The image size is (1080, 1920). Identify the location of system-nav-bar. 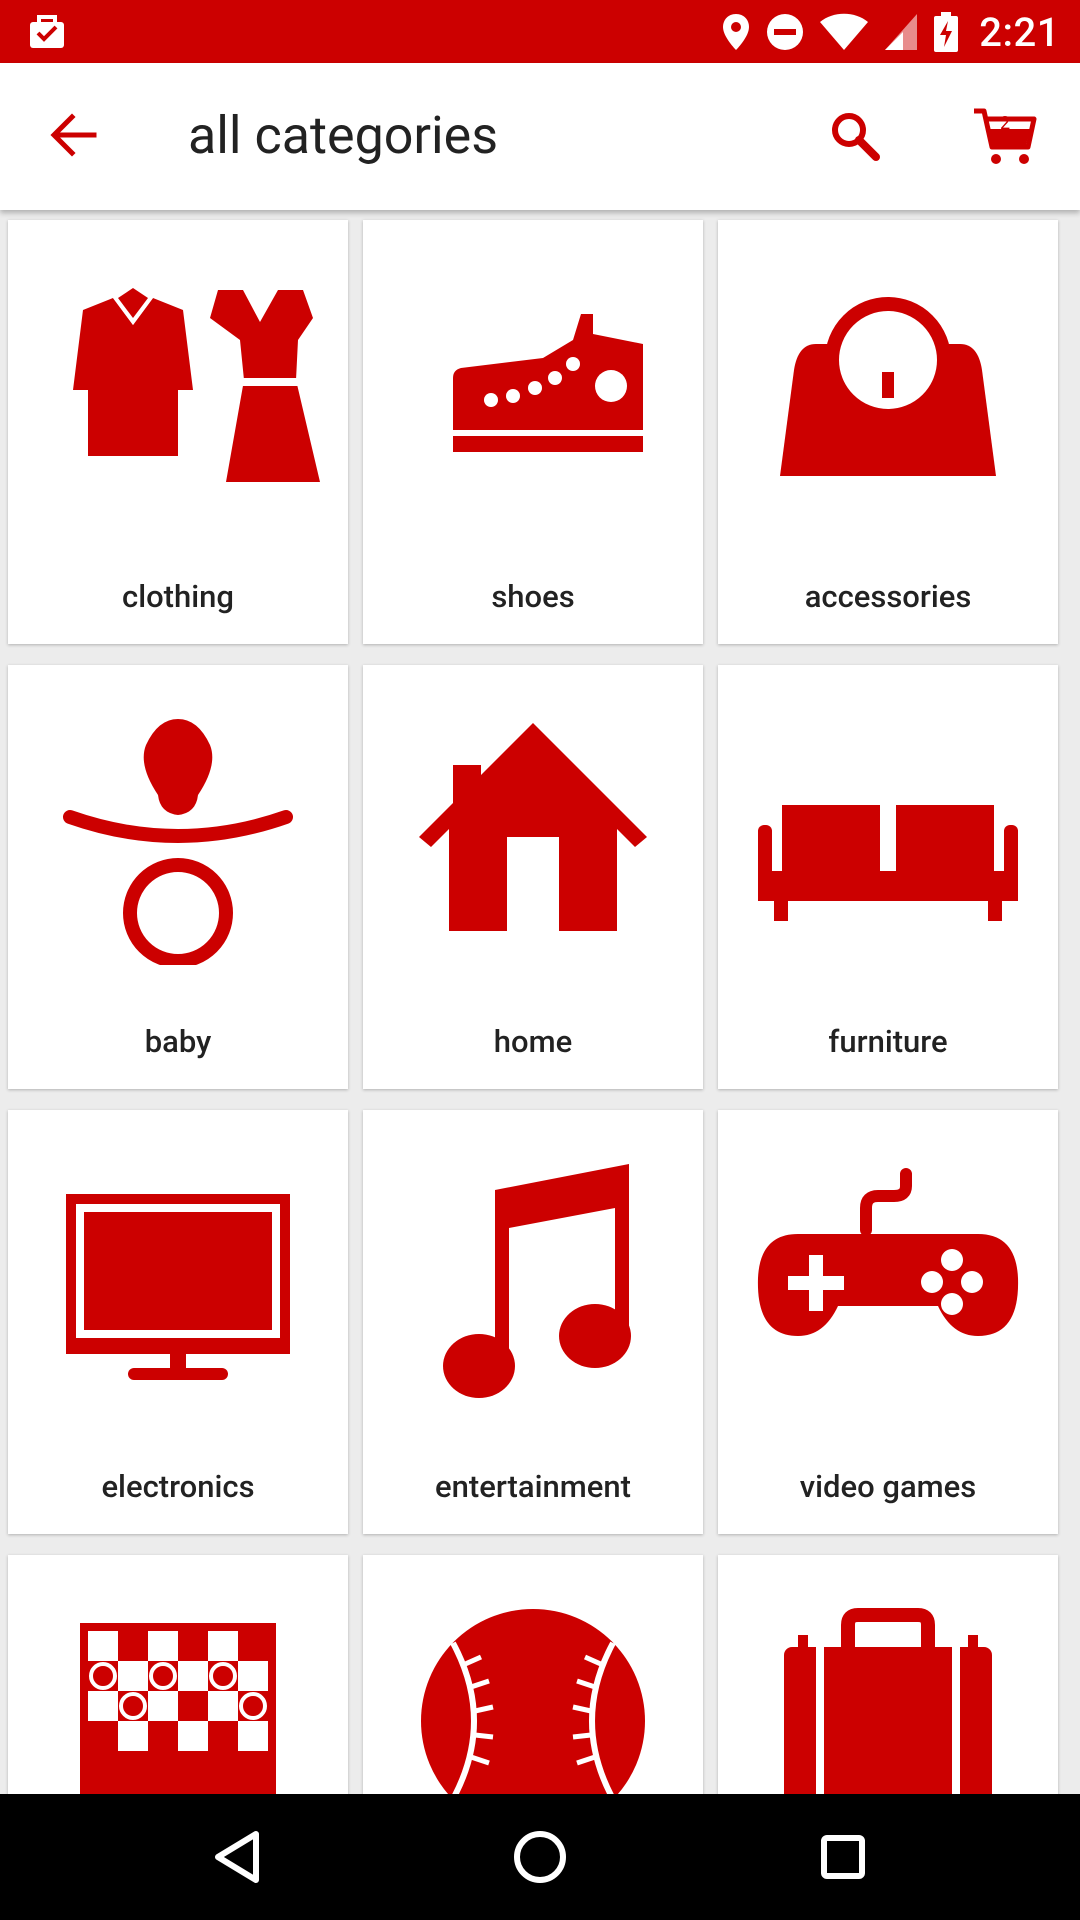
(540, 1857).